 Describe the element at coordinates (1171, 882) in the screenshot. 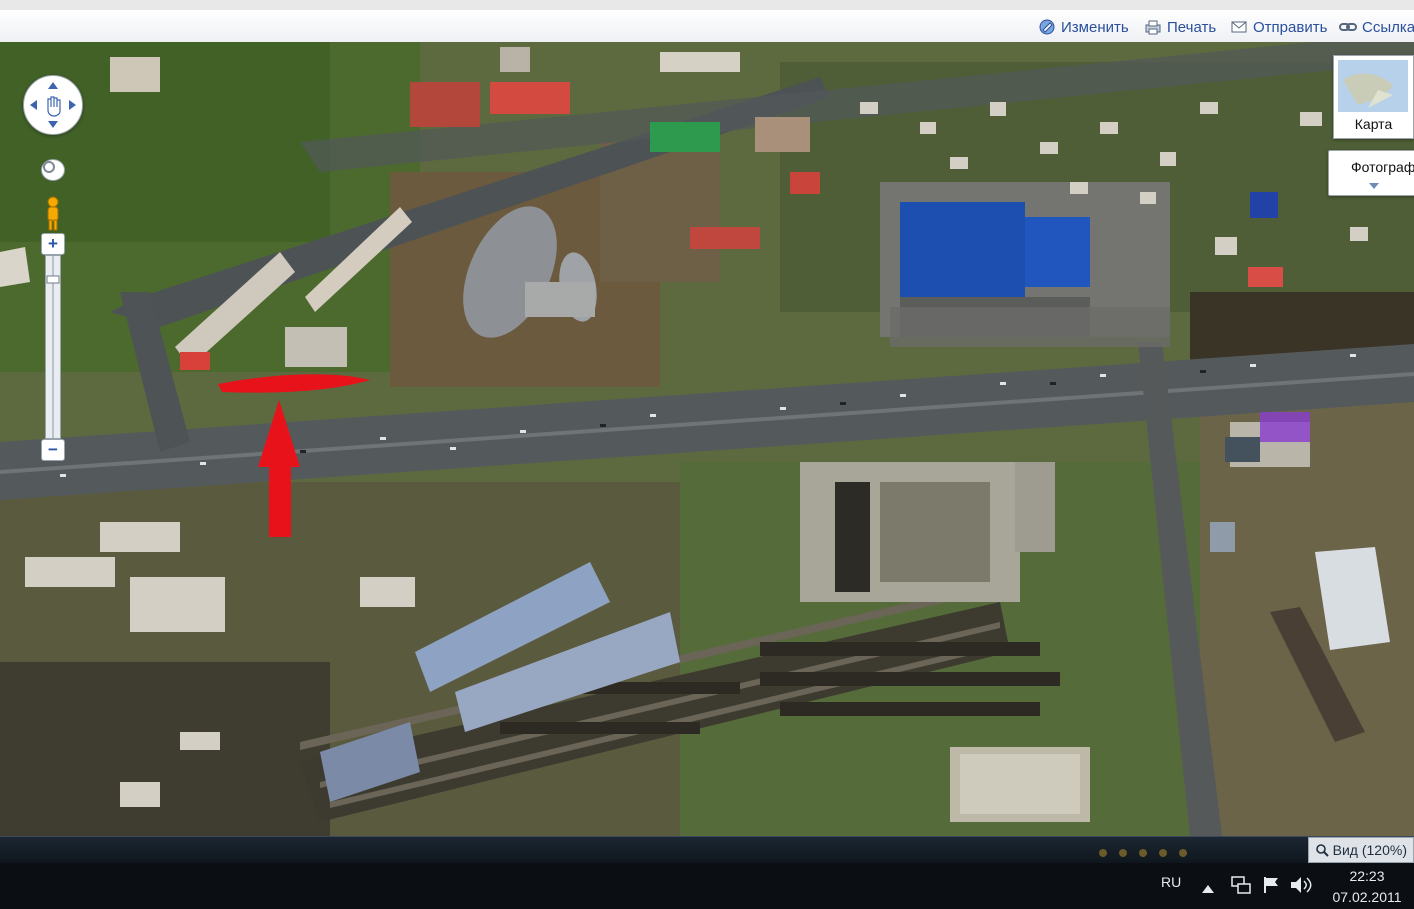

I see `language-indicator: RU` at that location.